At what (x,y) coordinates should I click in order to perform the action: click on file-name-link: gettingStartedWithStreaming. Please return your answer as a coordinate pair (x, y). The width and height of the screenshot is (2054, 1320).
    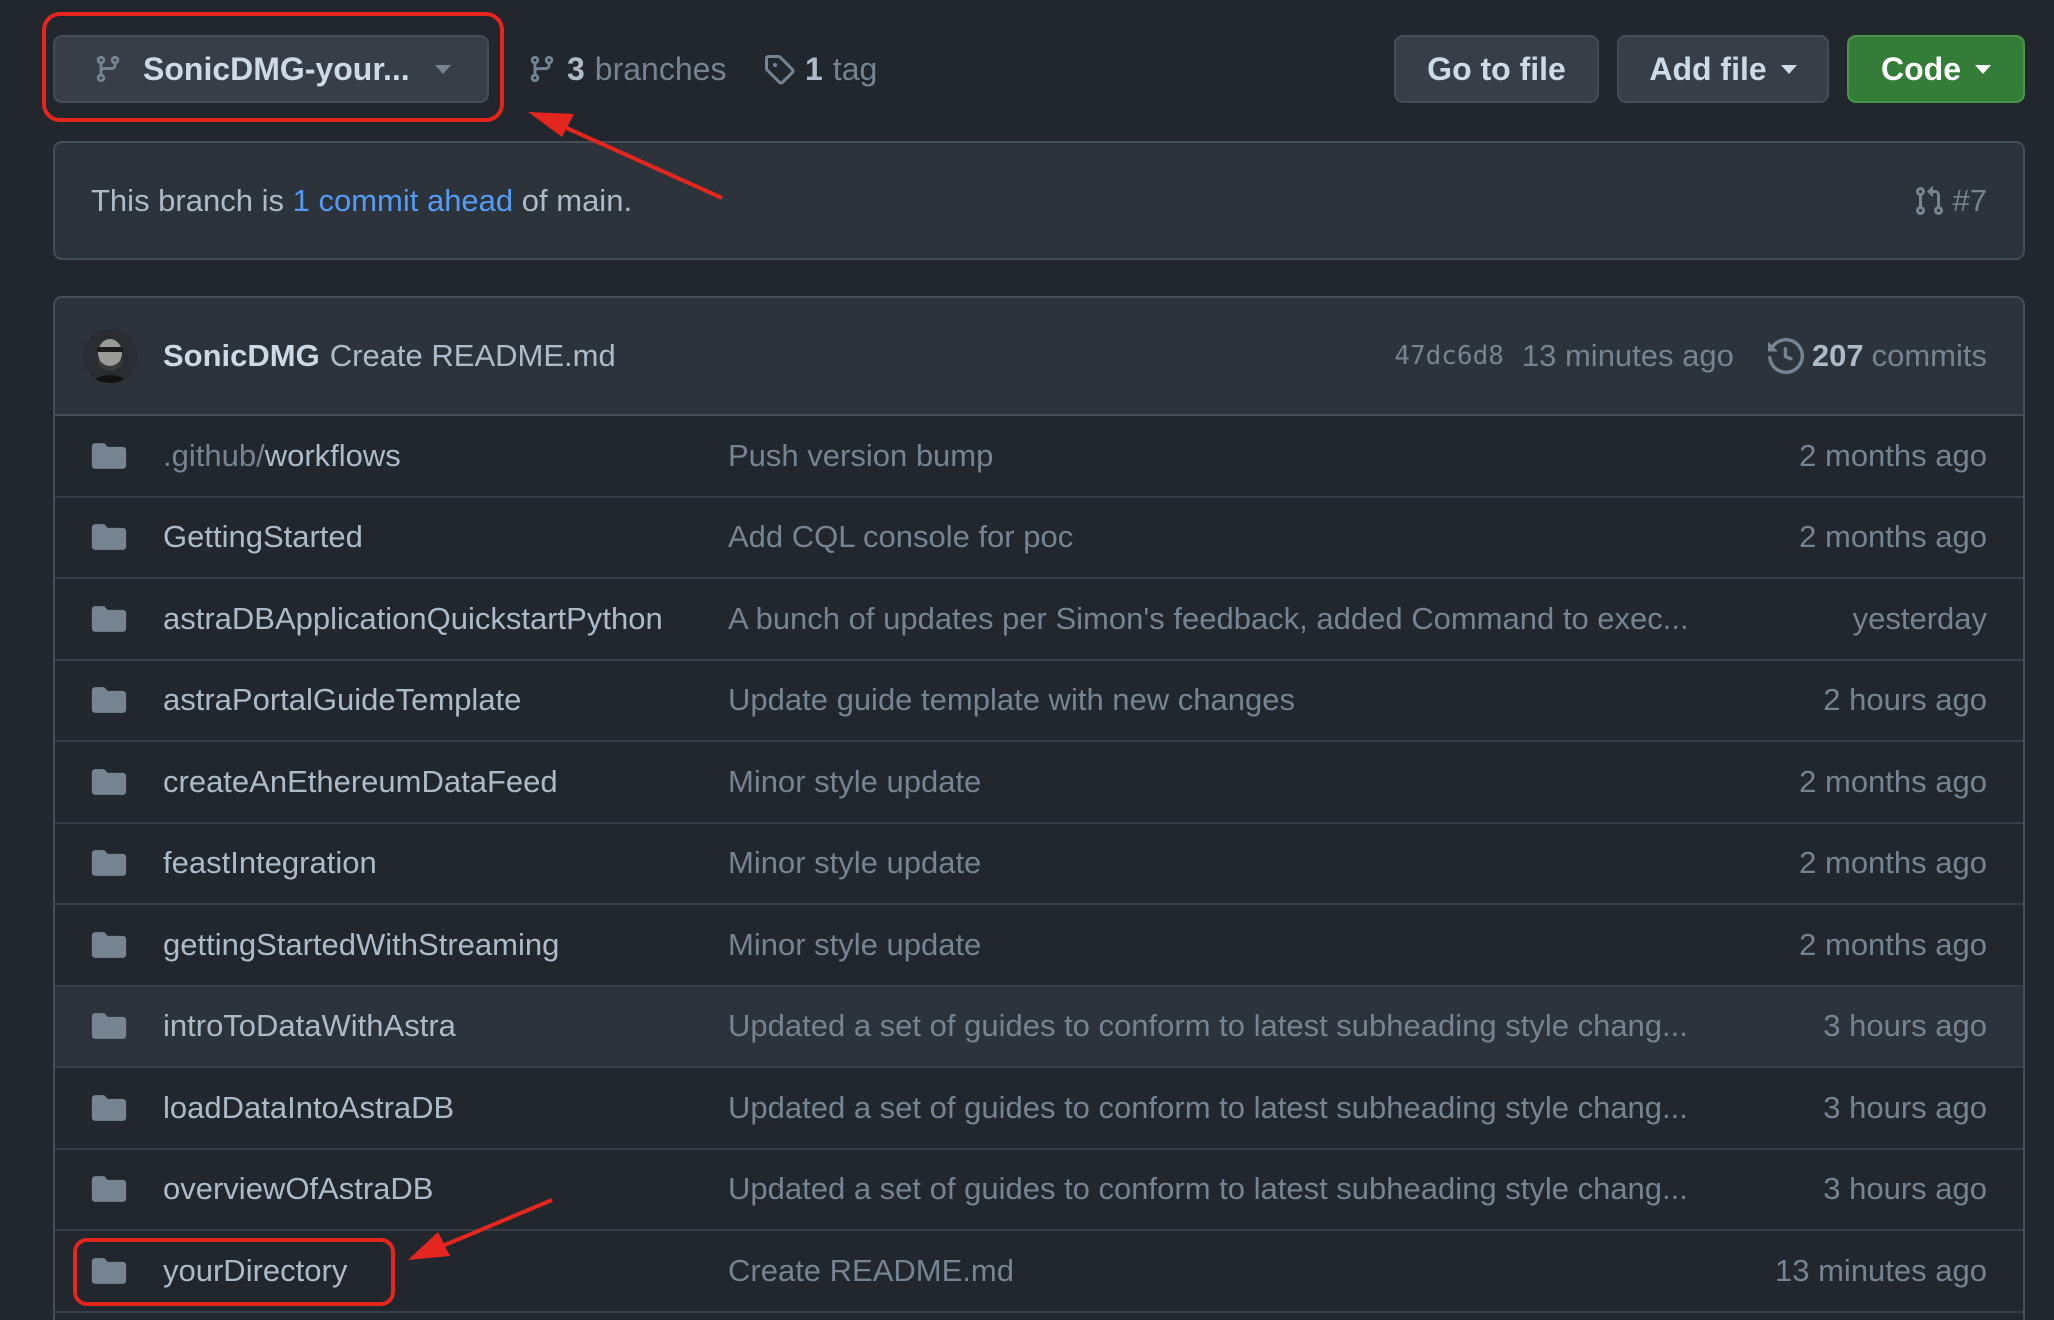
    Looking at the image, I should click on (361, 945).